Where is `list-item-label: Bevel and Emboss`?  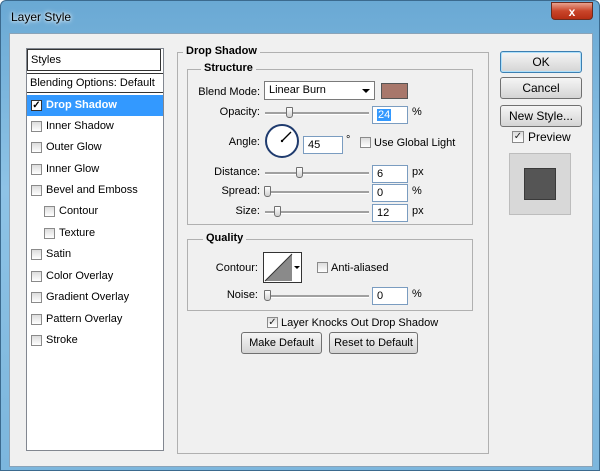
list-item-label: Bevel and Emboss is located at coordinates (92, 190).